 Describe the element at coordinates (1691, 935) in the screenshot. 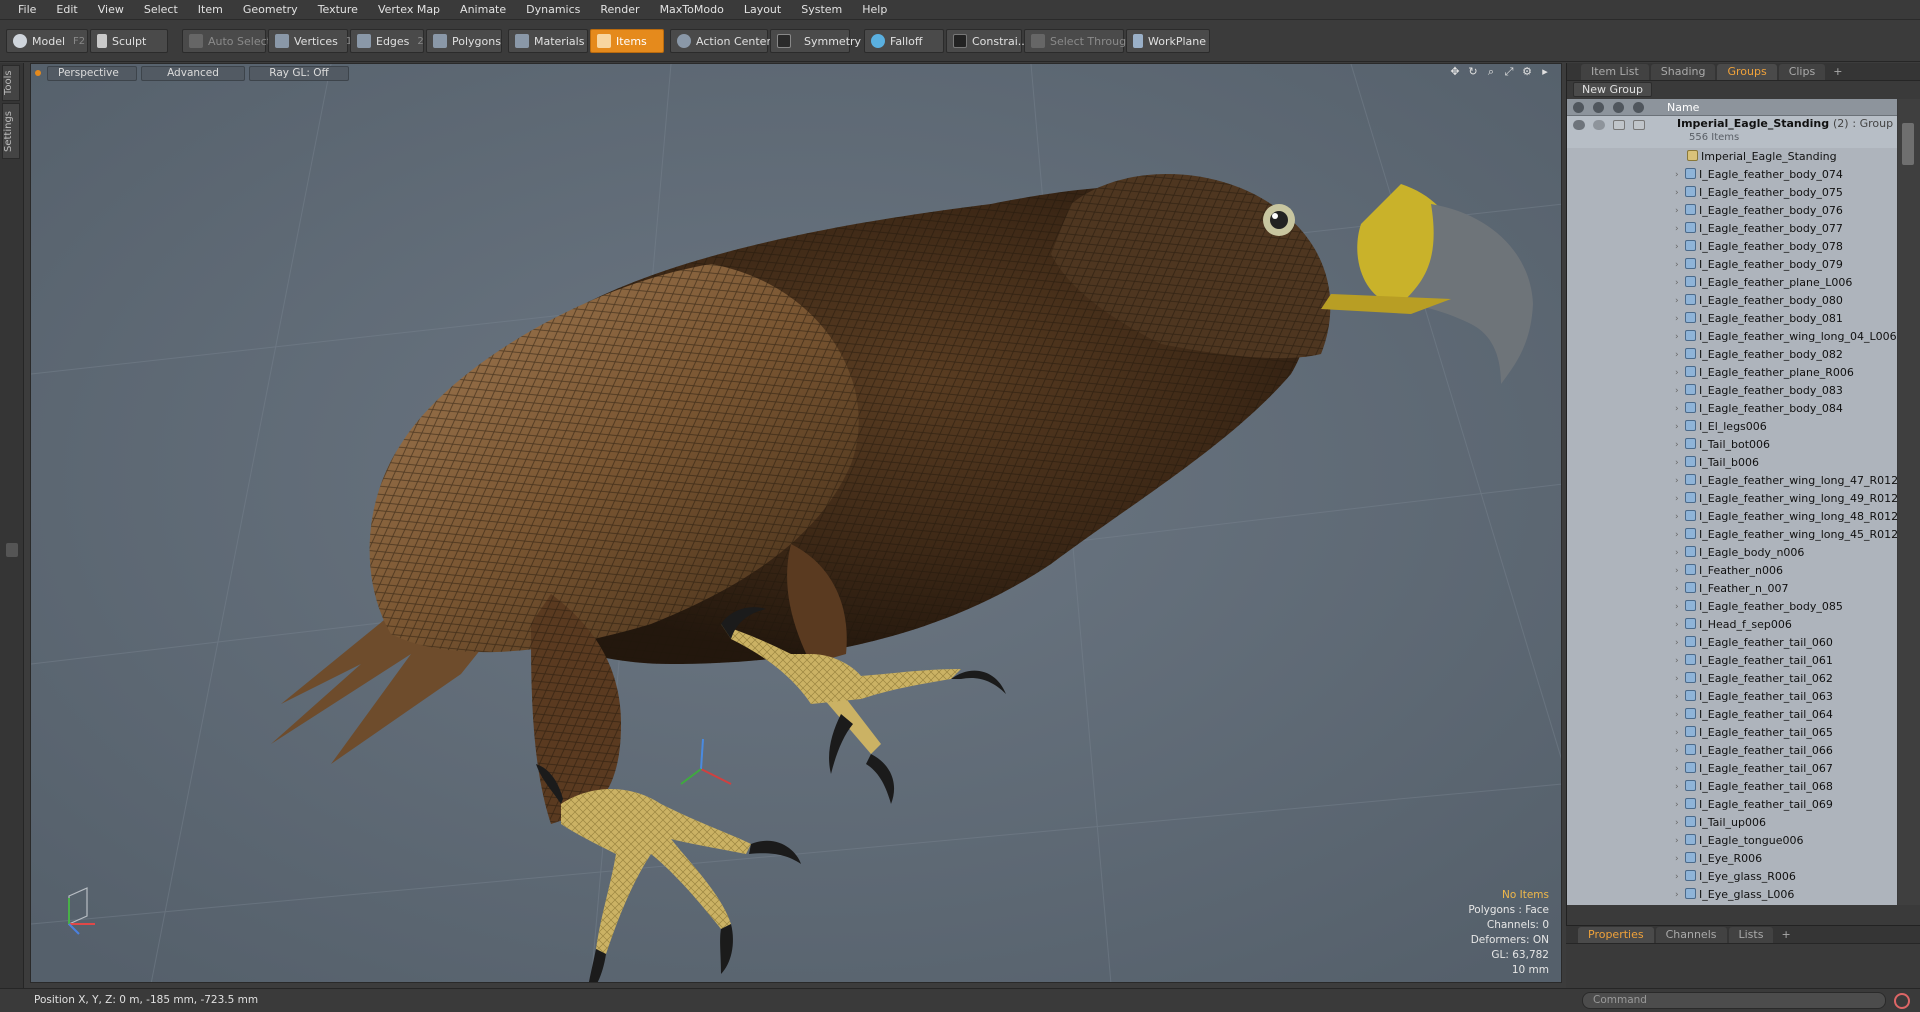

I see `tab-channels: Channels` at that location.